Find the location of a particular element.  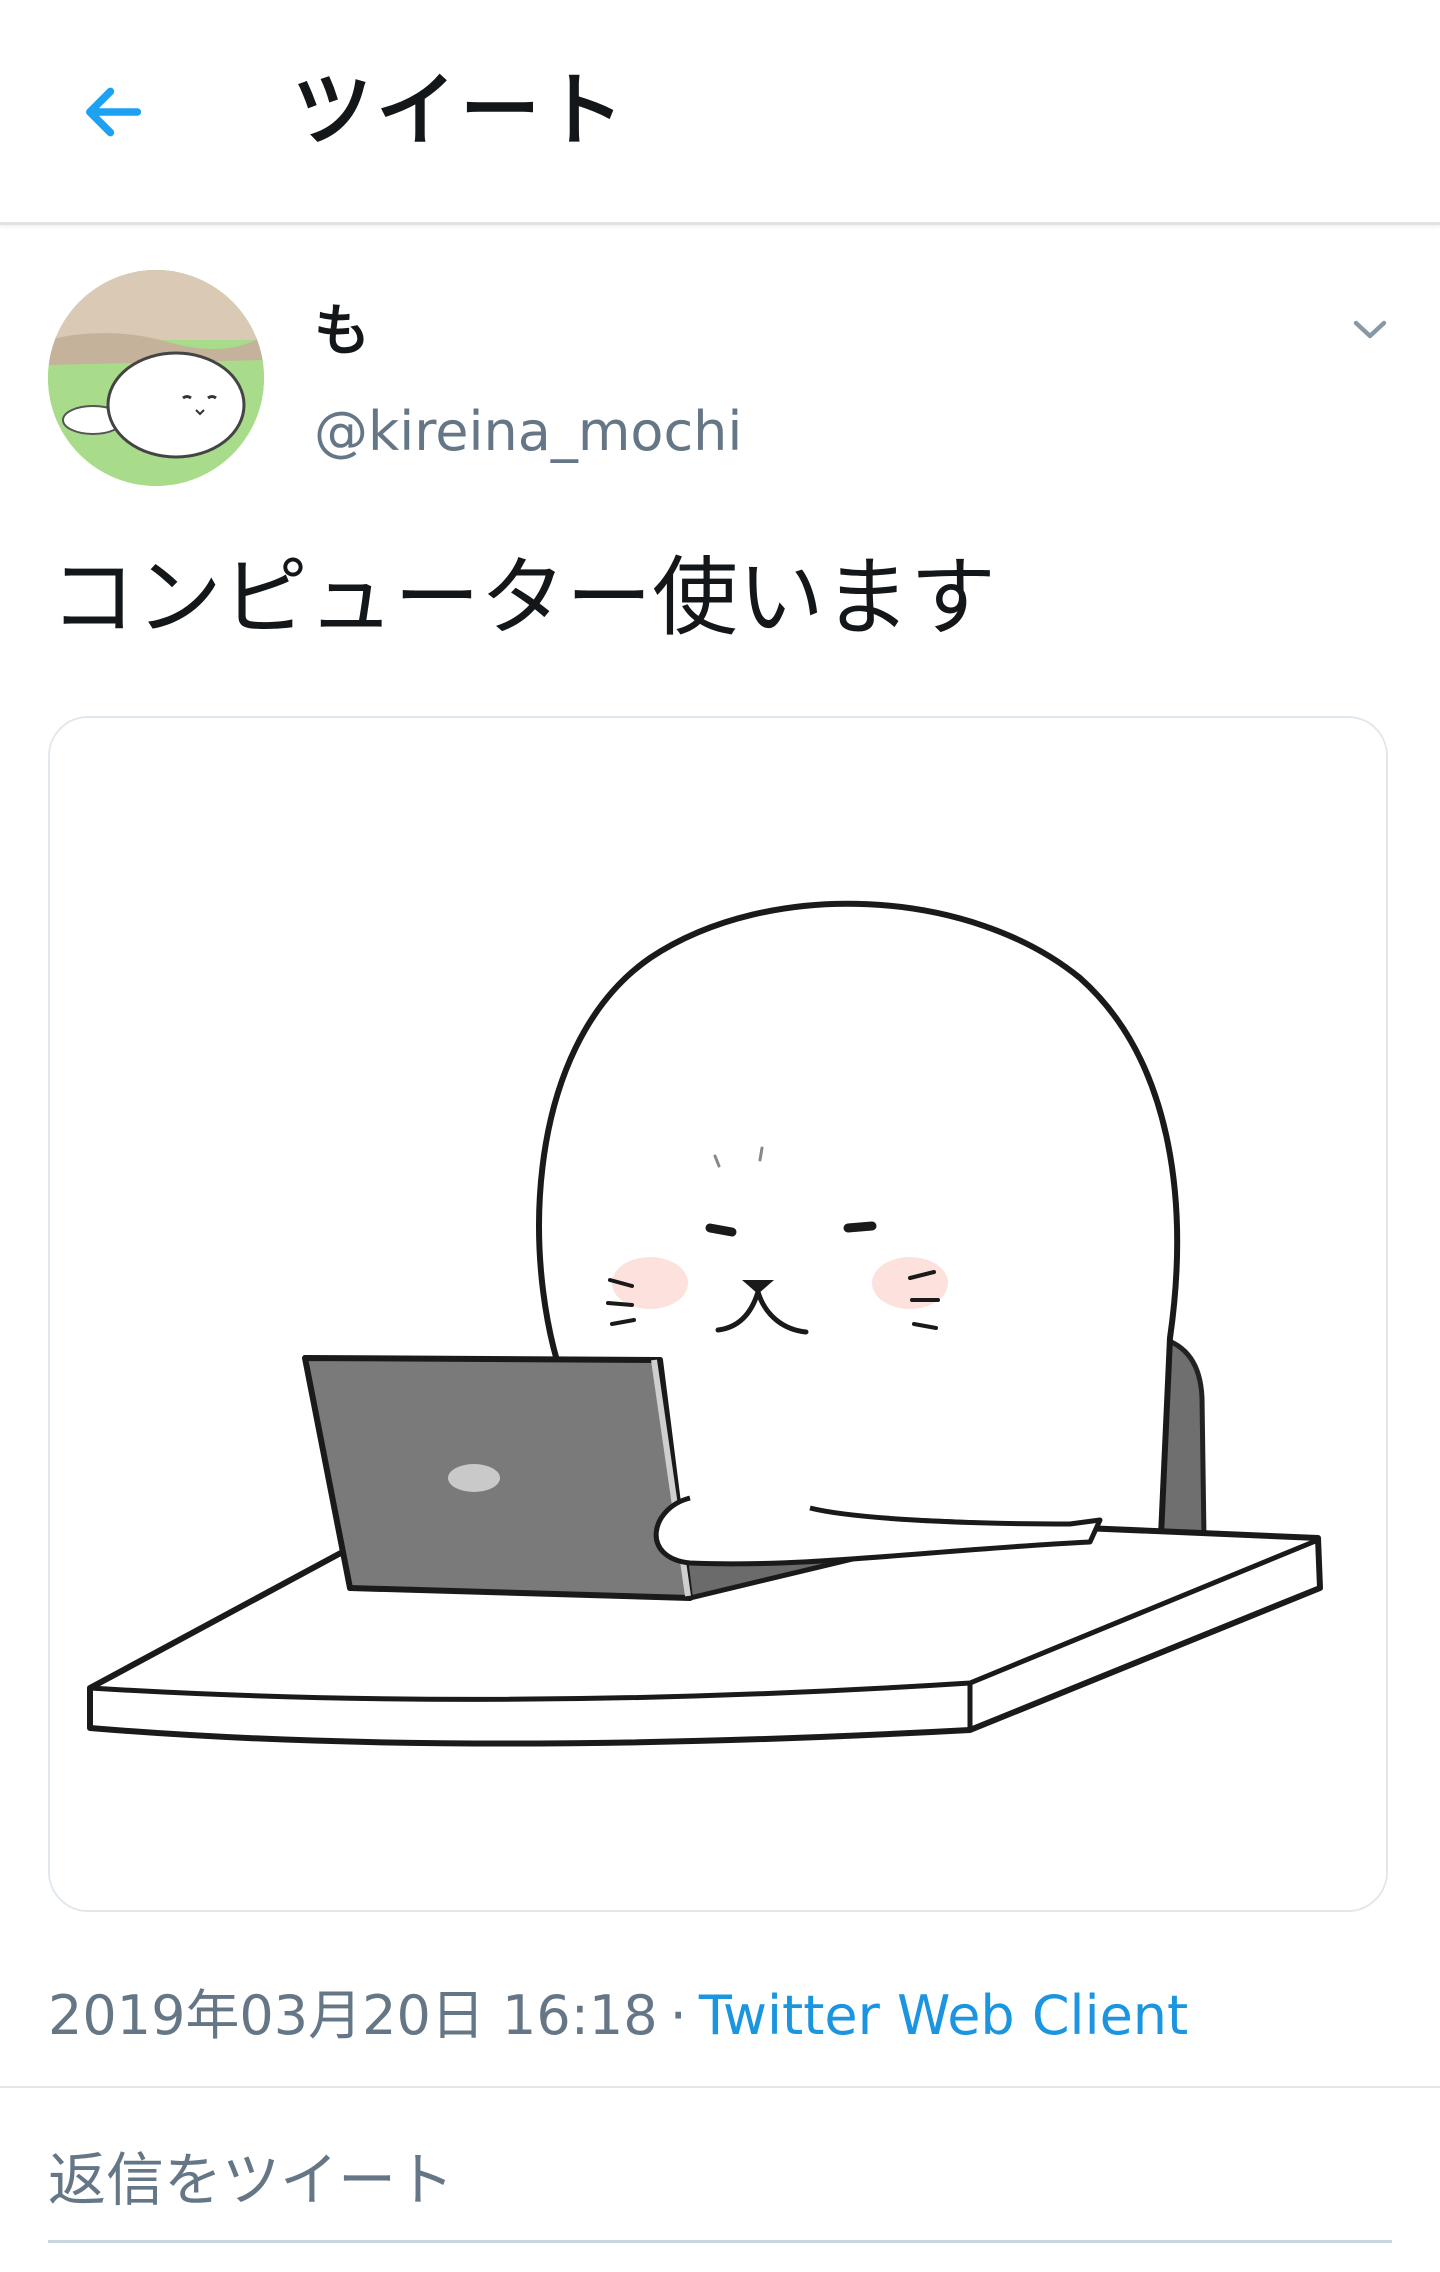

reply-input: 返信をツイート is located at coordinates (720, 2186).